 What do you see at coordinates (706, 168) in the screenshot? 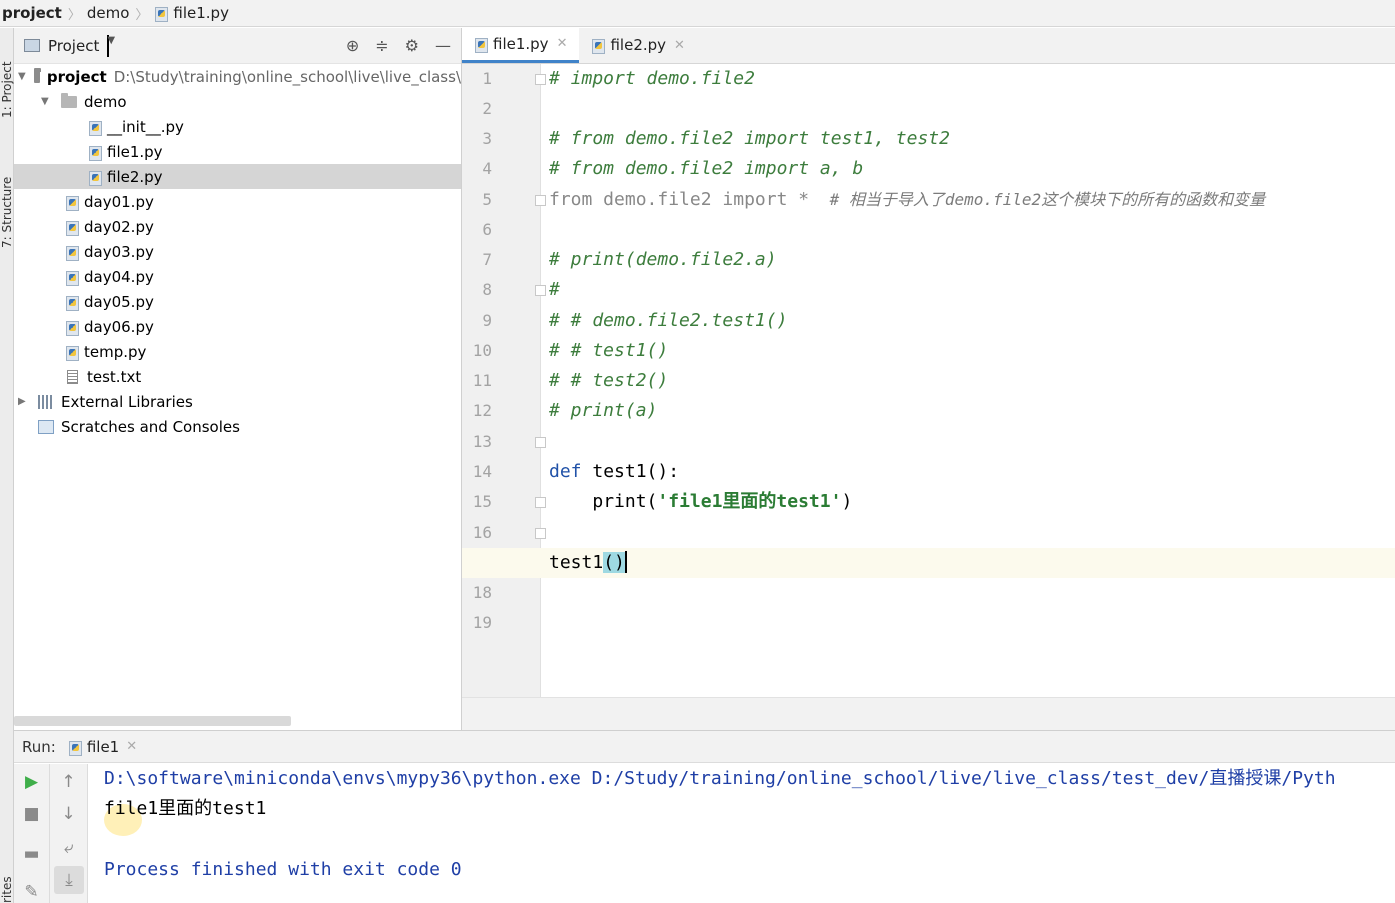
I see `code-line-4: # from demo.file2 import a, b` at bounding box center [706, 168].